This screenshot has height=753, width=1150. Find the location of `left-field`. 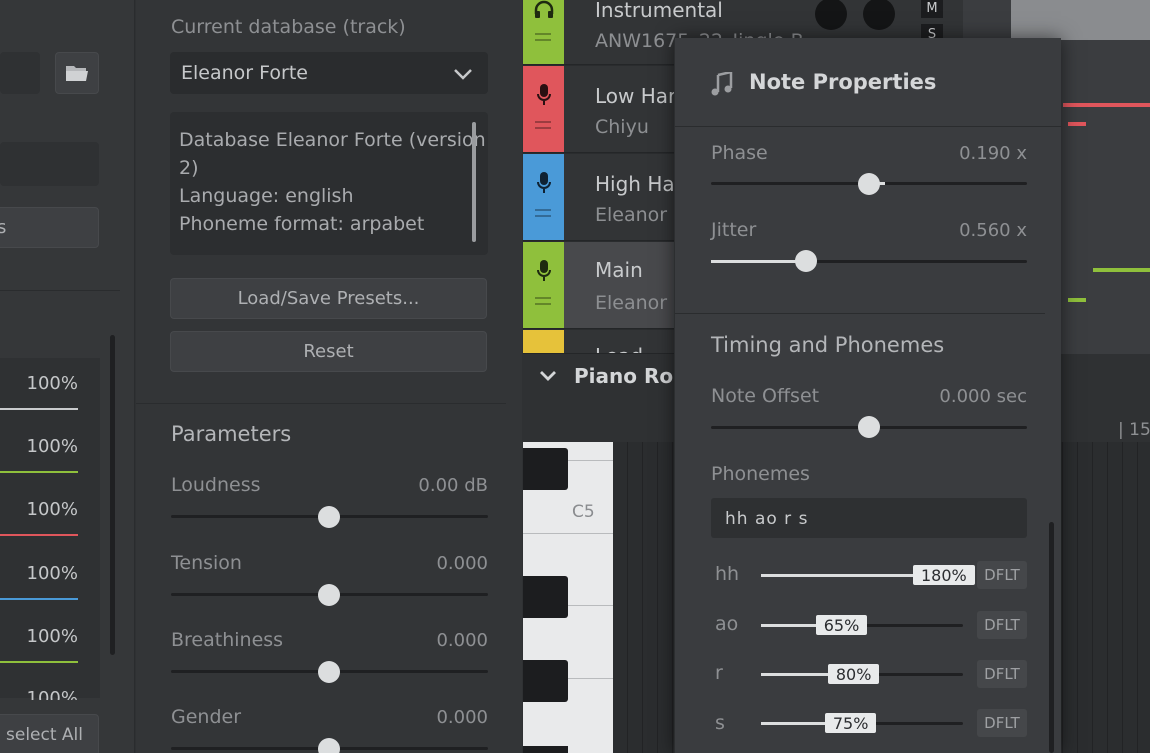

left-field is located at coordinates (49, 164).